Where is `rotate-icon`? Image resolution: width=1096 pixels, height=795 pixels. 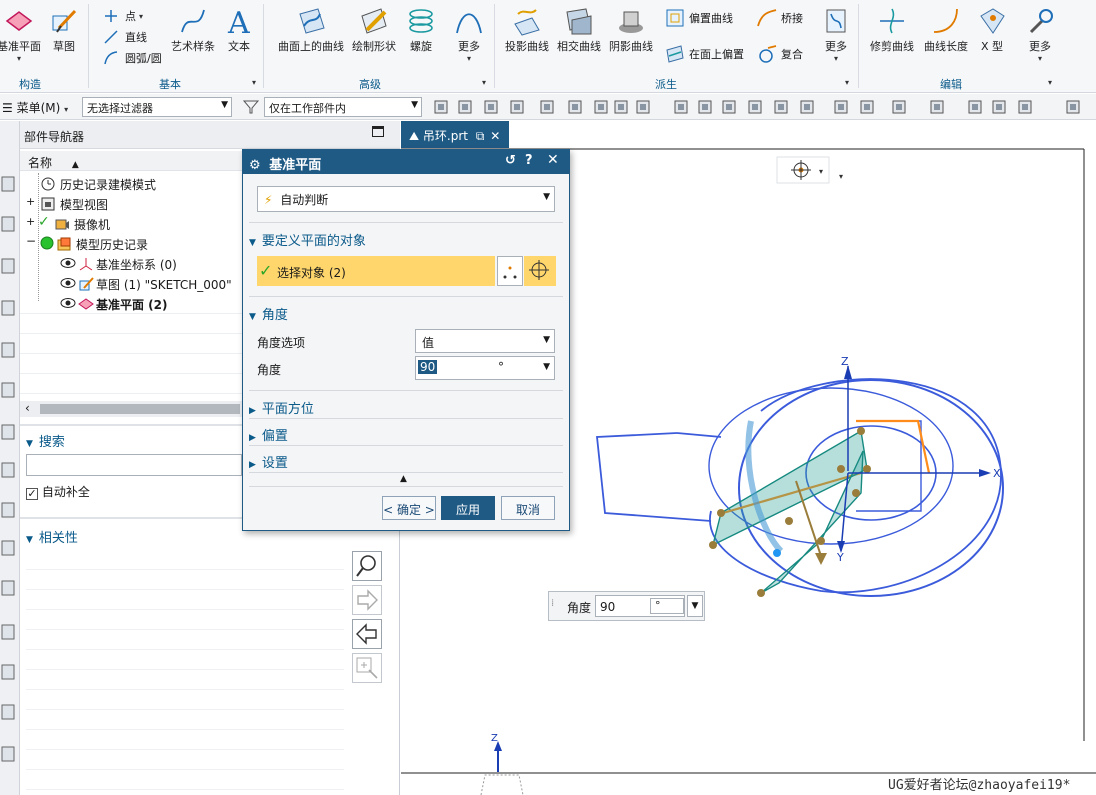
rotate-icon is located at coordinates (681, 107).